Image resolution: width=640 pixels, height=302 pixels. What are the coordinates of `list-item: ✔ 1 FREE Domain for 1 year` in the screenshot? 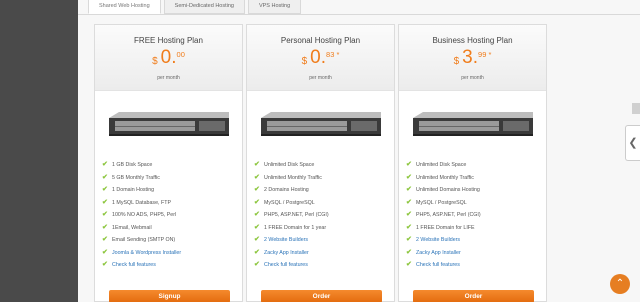 It's located at (291, 228).